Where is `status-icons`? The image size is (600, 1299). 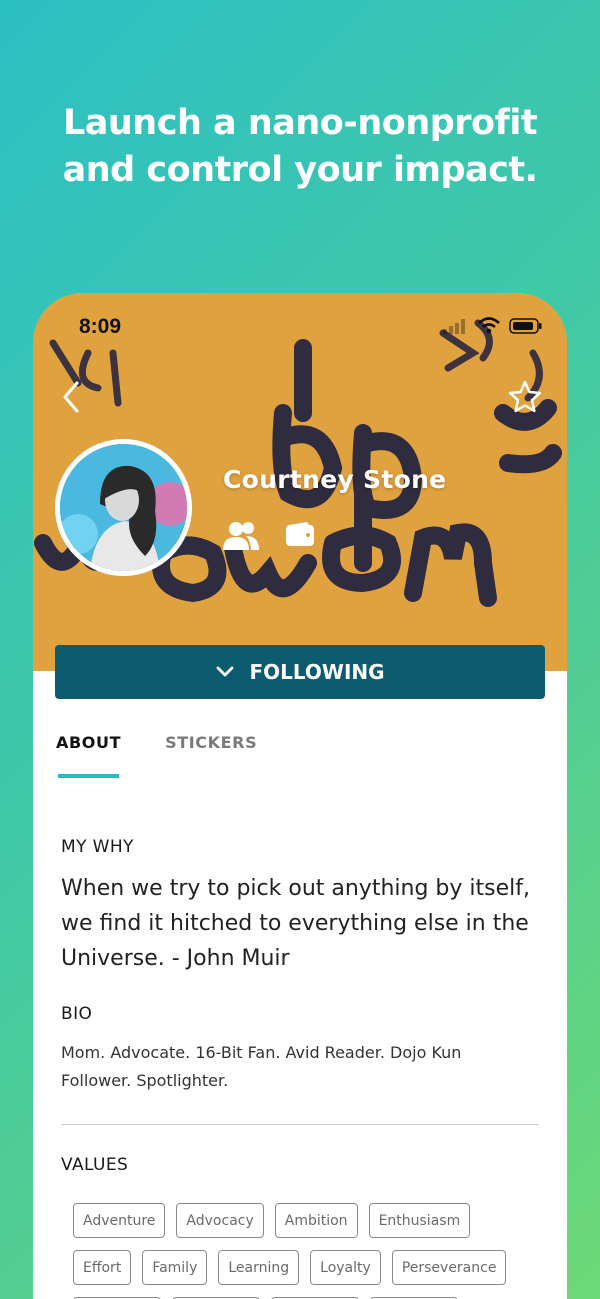 status-icons is located at coordinates (493, 325).